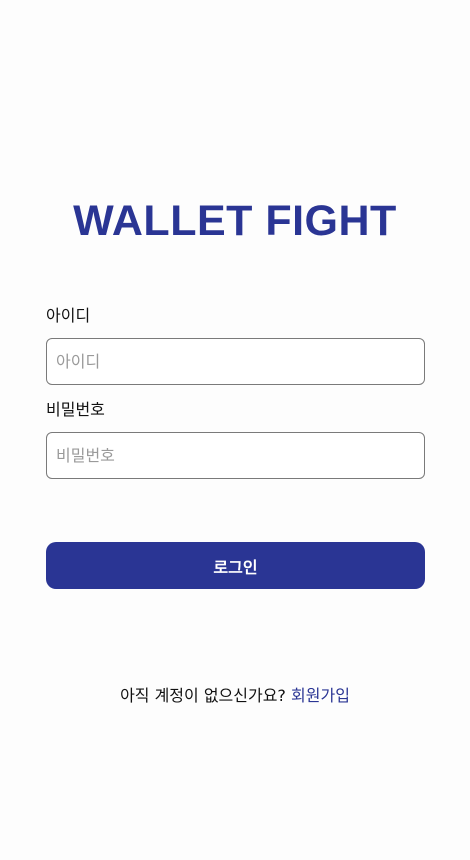  I want to click on signup-prompt: 아직 계정이 없으신가요? 회원가입, so click(235, 696).